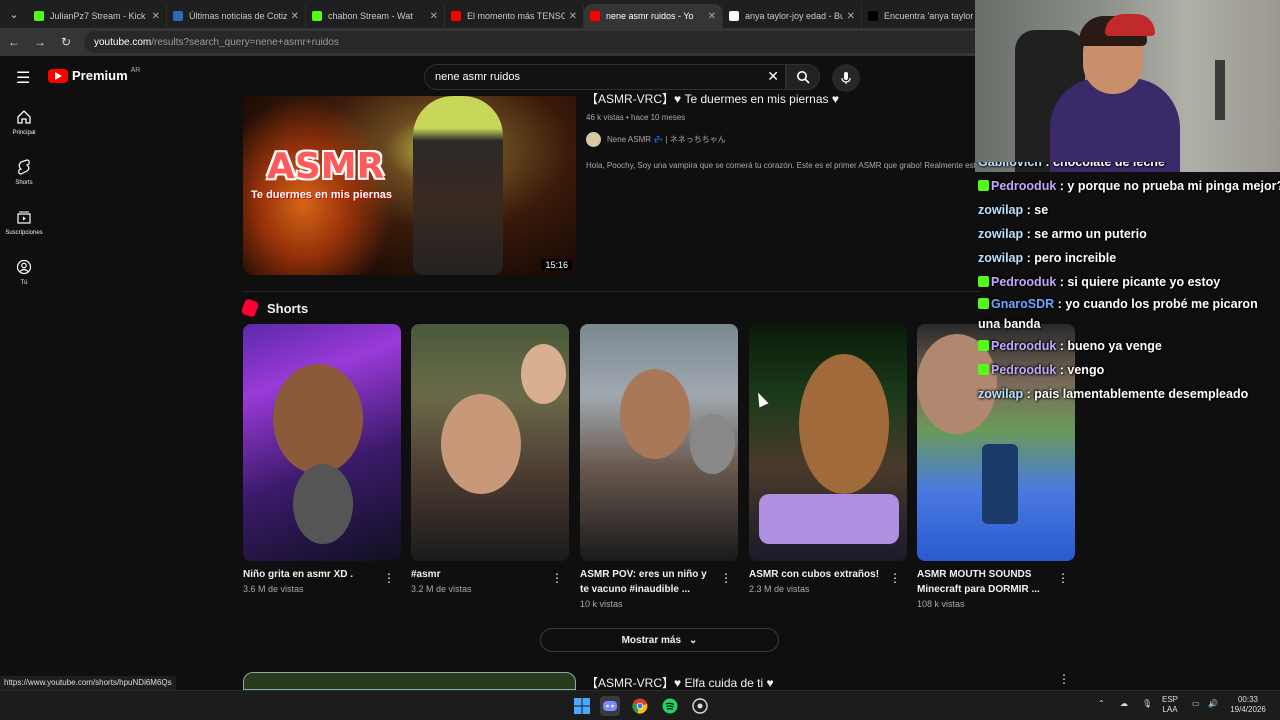 This screenshot has width=1280, height=720. Describe the element at coordinates (1170, 705) in the screenshot. I see `language-indicator: ESP LAA` at that location.